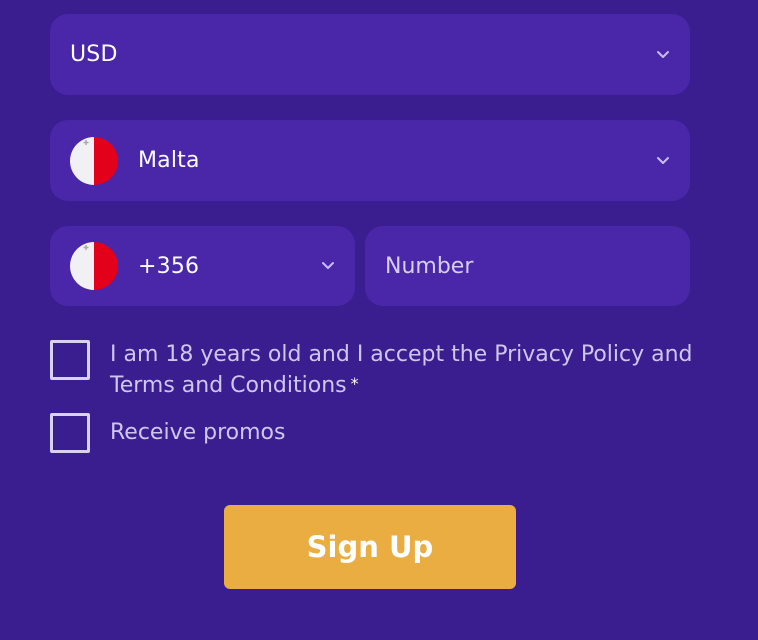  I want to click on required-marker: *, so click(354, 383).